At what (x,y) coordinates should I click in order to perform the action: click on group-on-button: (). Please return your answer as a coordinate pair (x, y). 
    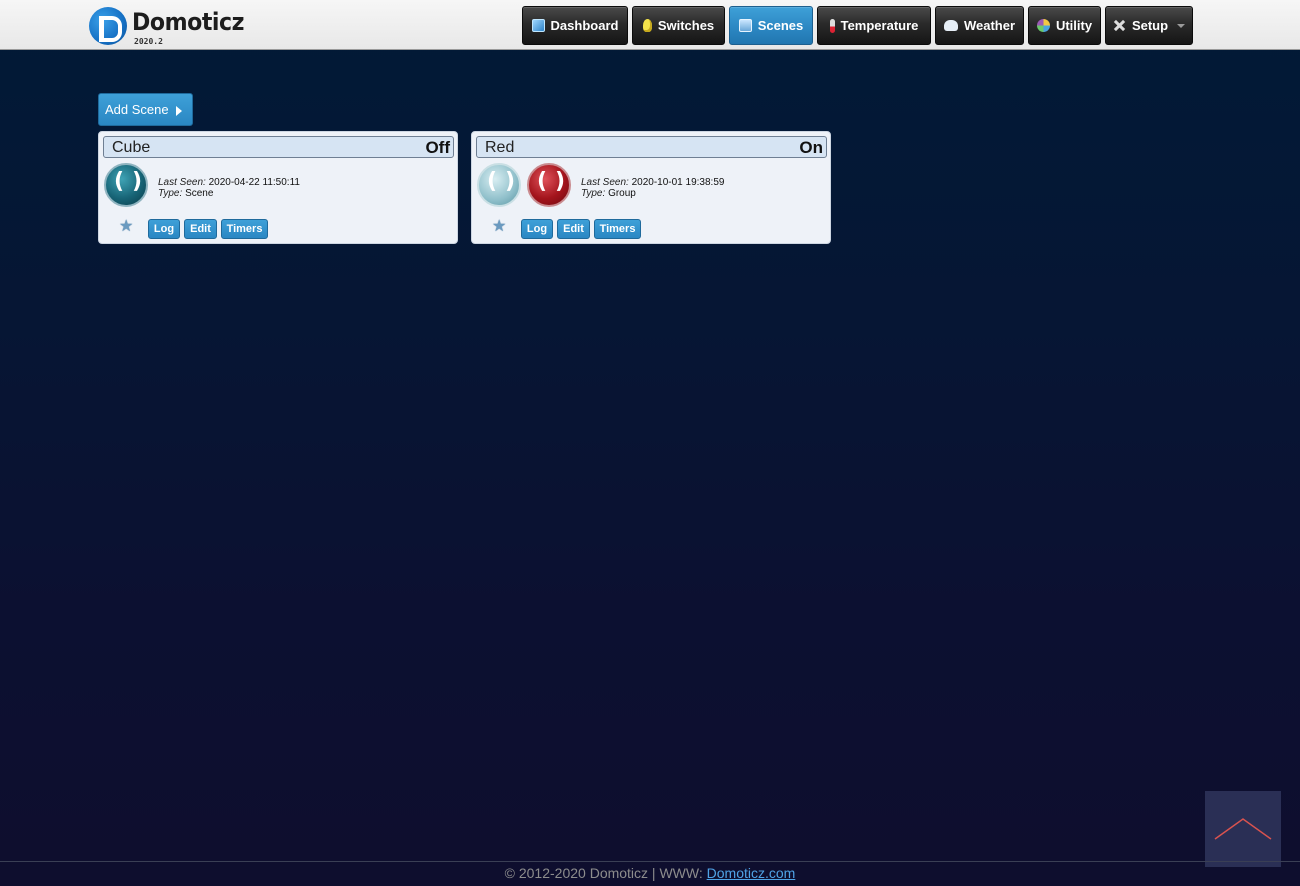
    Looking at the image, I should click on (549, 185).